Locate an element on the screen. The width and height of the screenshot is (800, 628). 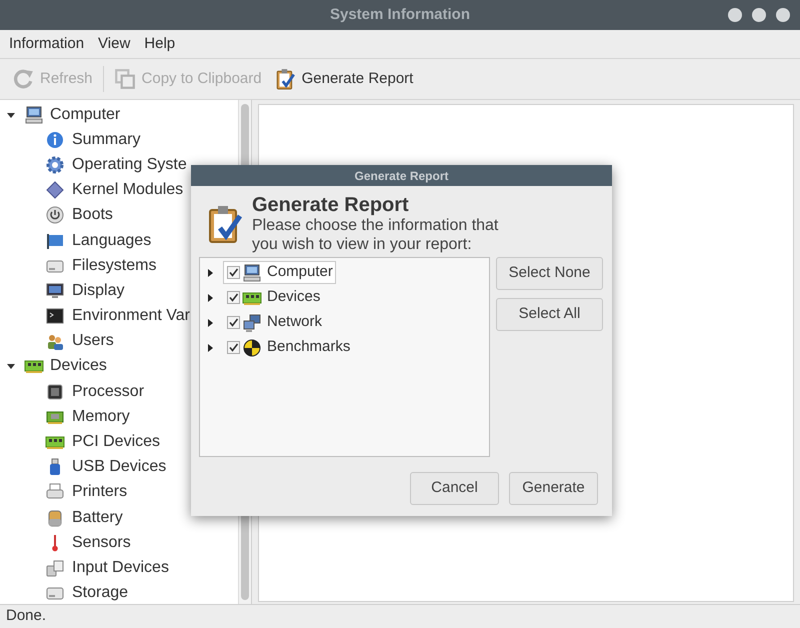
report-item: Computer is located at coordinates (279, 272).